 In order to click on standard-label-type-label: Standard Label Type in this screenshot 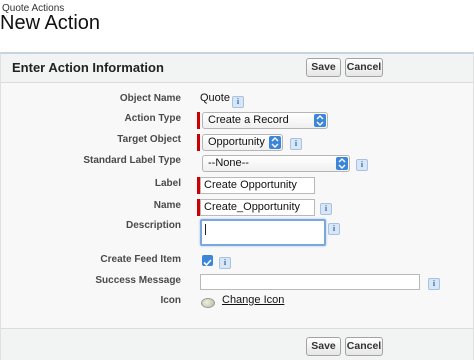, I will do `click(132, 160)`.